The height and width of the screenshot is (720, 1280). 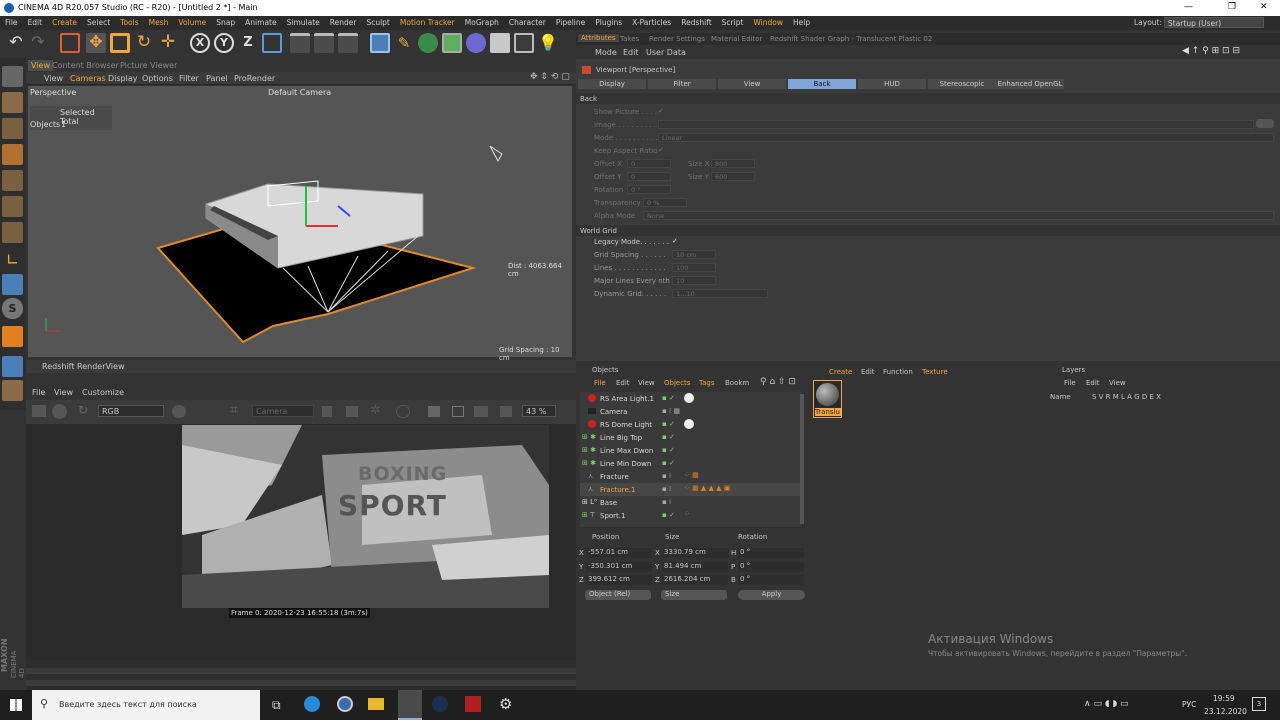 I want to click on menu-window: Window, so click(x=768, y=23).